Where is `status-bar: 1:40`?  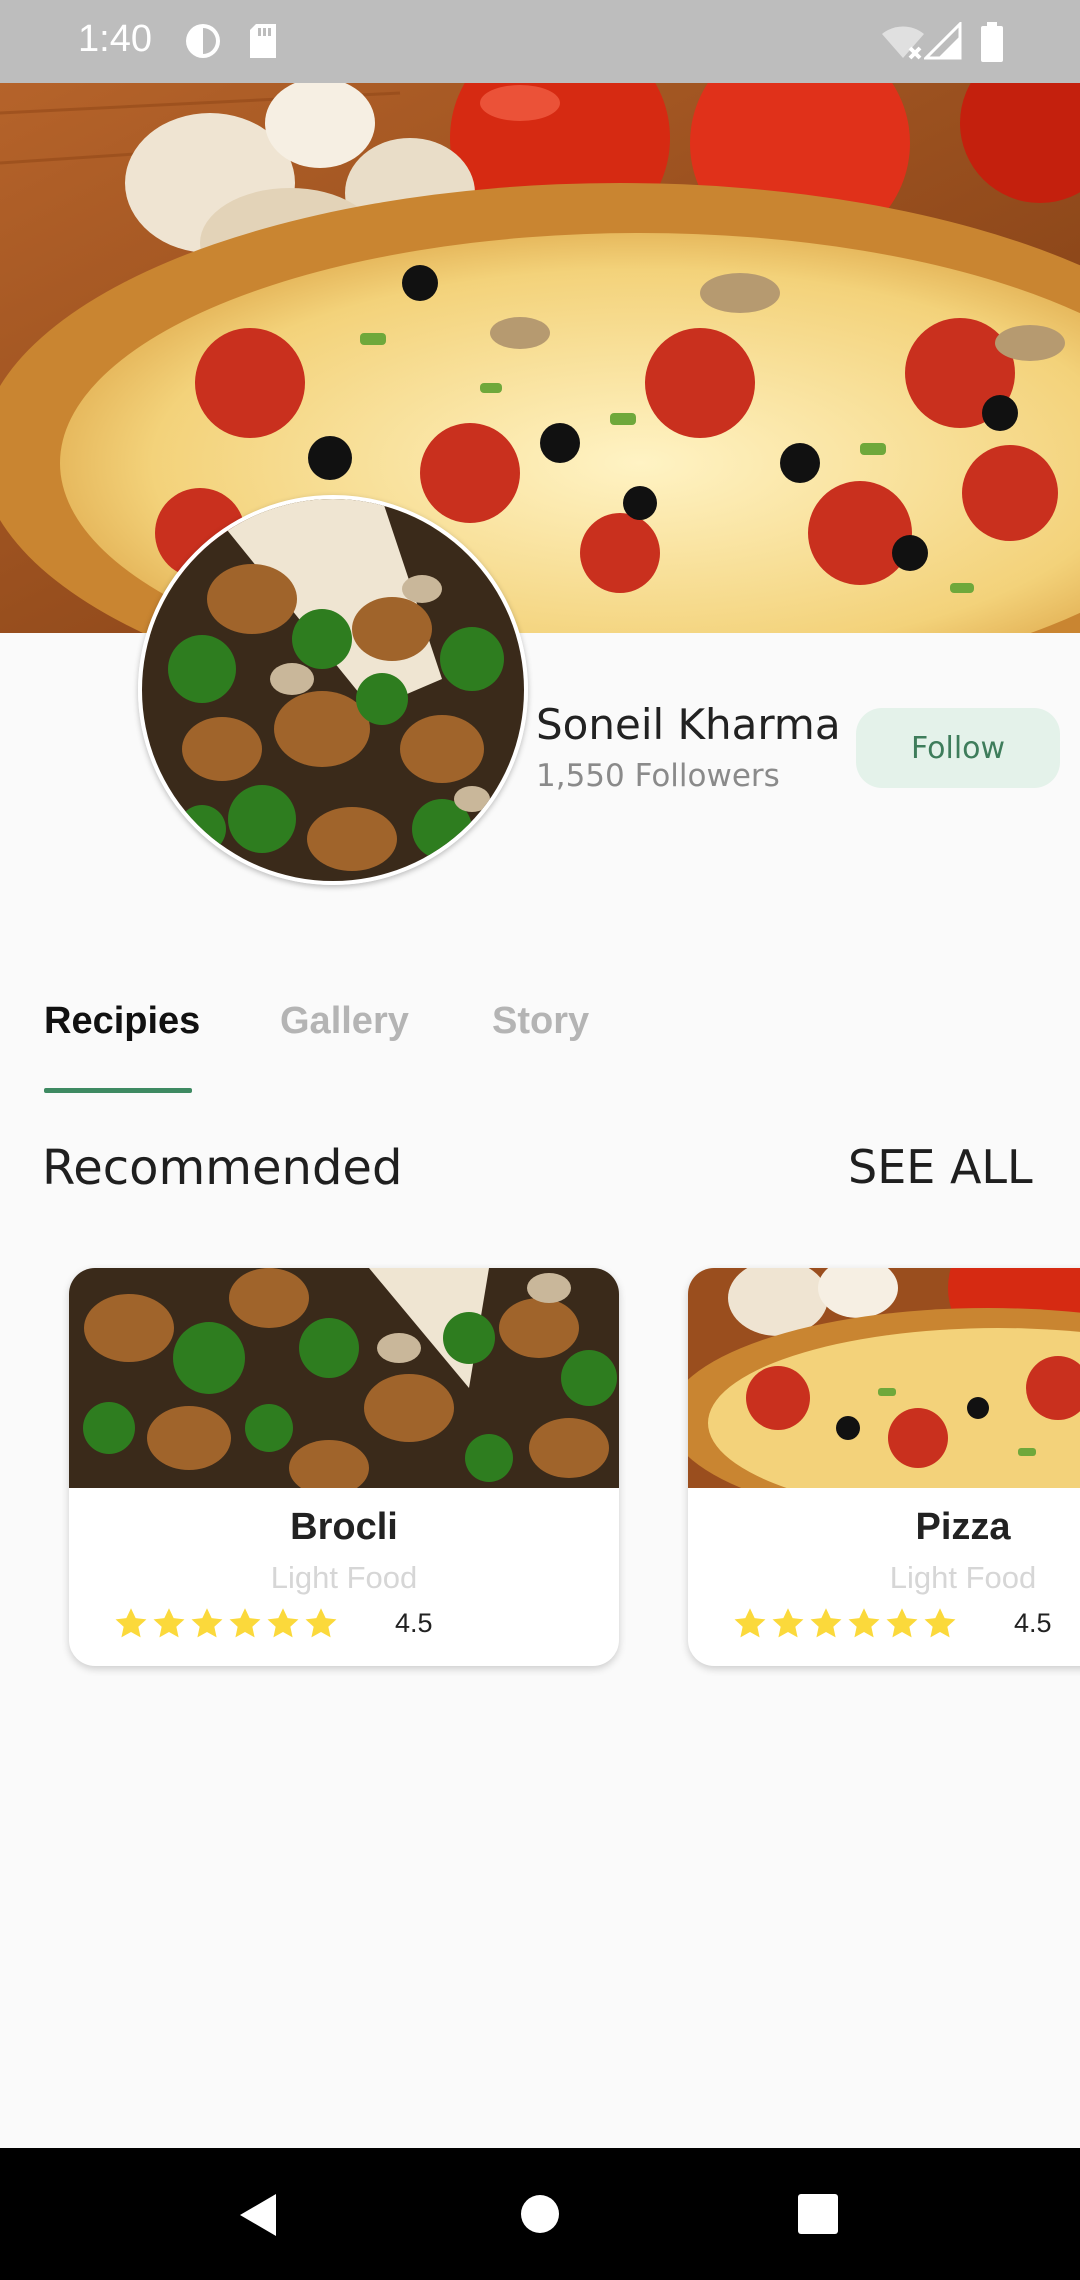
status-bar: 1:40 is located at coordinates (540, 41).